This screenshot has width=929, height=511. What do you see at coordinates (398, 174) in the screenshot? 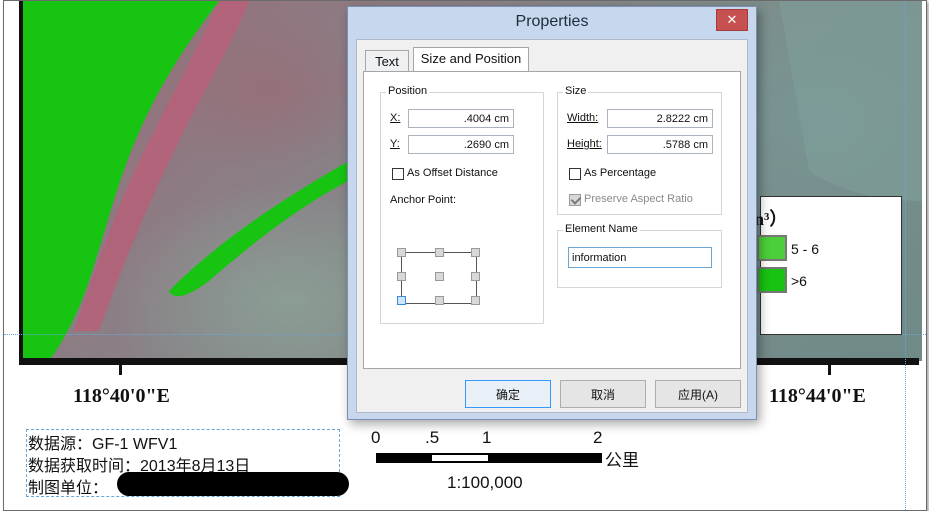
I see `offset-distance-checkbox` at bounding box center [398, 174].